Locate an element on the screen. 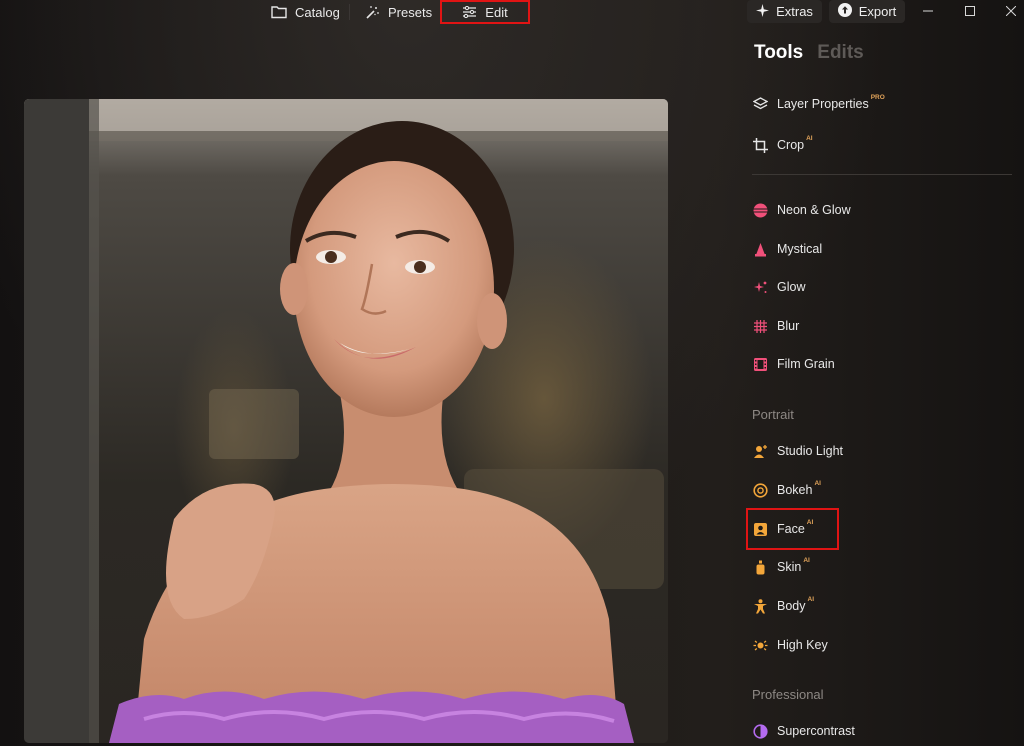  face-tool-highlight is located at coordinates (792, 529).